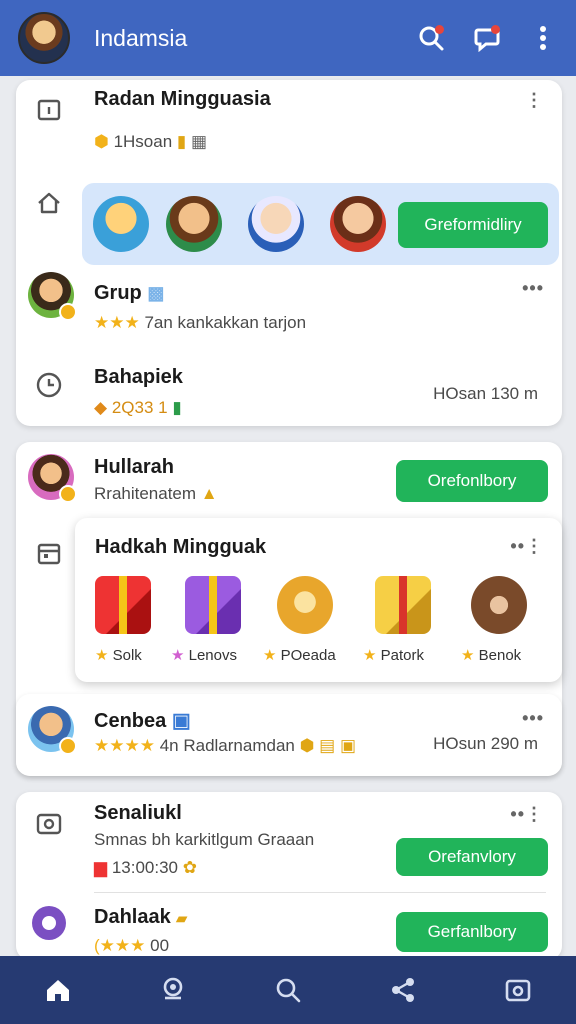 This screenshot has height=1024, width=576. What do you see at coordinates (543, 38) in the screenshot?
I see `overflow-menu-icon` at bounding box center [543, 38].